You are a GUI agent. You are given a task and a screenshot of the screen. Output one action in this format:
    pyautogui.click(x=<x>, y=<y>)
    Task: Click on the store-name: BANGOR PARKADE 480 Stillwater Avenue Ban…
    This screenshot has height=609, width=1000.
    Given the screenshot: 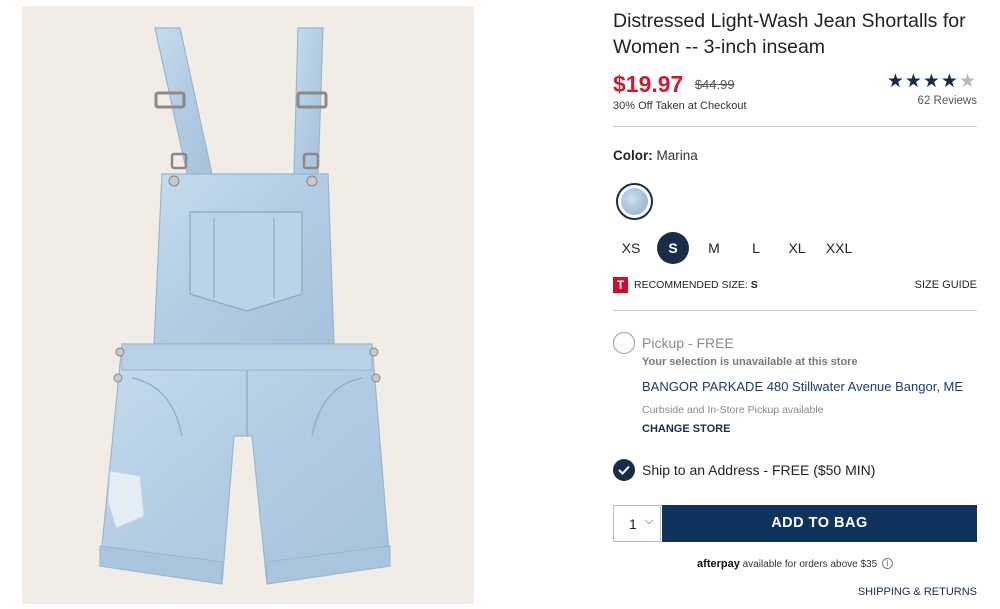 What is the action you would take?
    pyautogui.click(x=803, y=386)
    